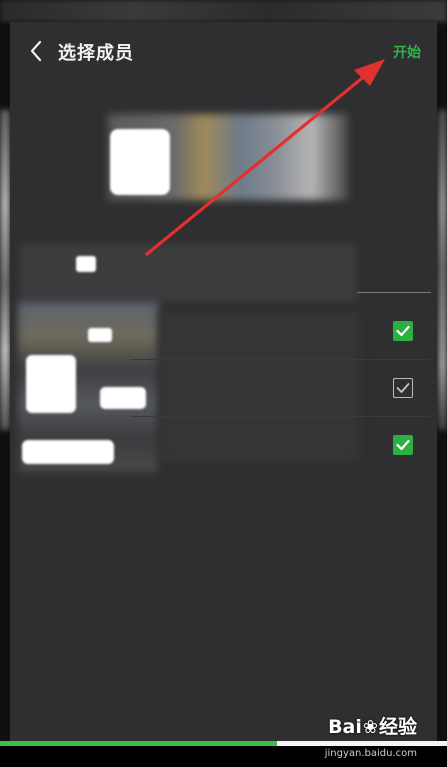  What do you see at coordinates (397, 727) in the screenshot?
I see `watermark-logo-right: 经验` at bounding box center [397, 727].